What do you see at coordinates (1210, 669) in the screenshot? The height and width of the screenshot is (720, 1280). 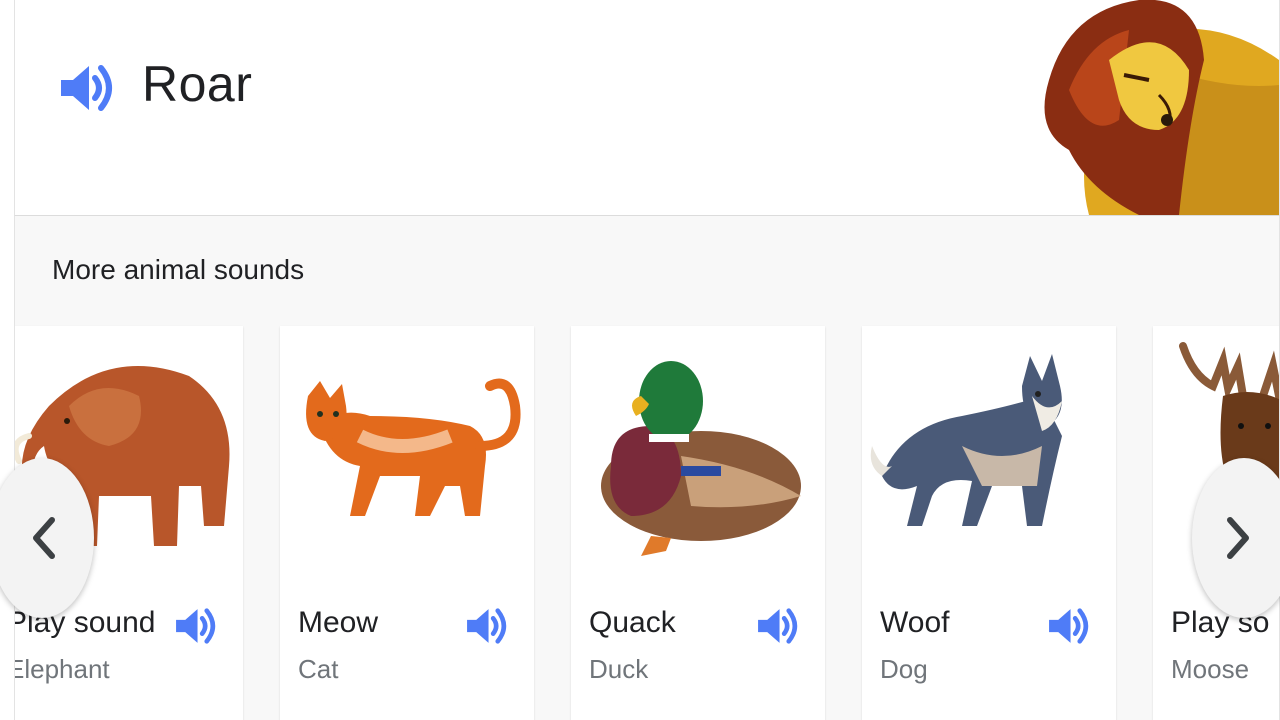 I see `animal-name: Moose` at bounding box center [1210, 669].